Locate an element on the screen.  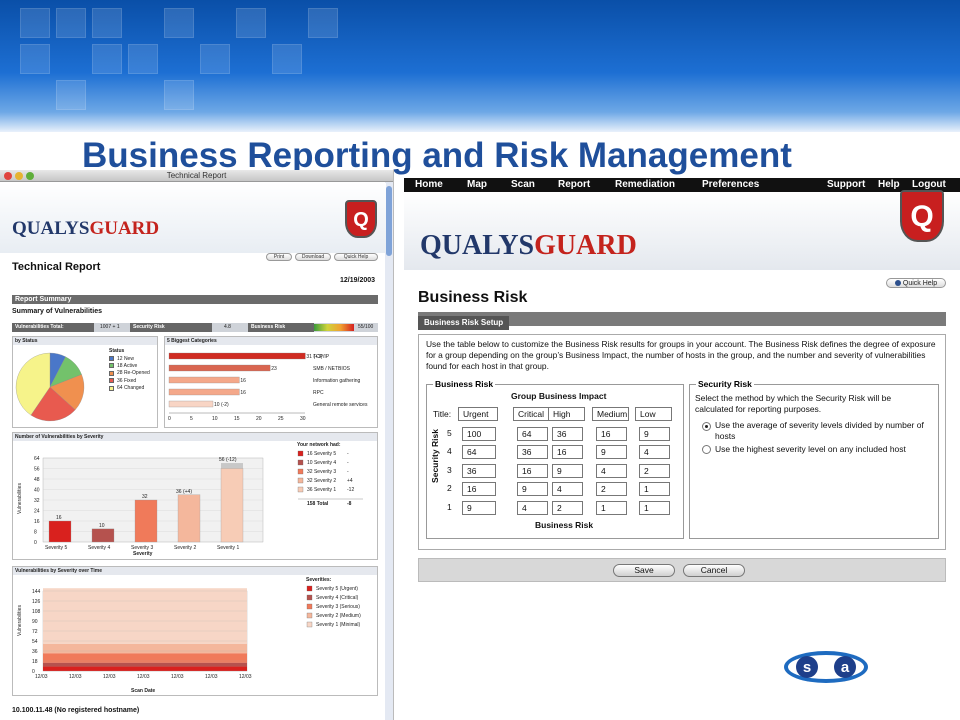
nav-report: Report is located at coordinates (574, 184).